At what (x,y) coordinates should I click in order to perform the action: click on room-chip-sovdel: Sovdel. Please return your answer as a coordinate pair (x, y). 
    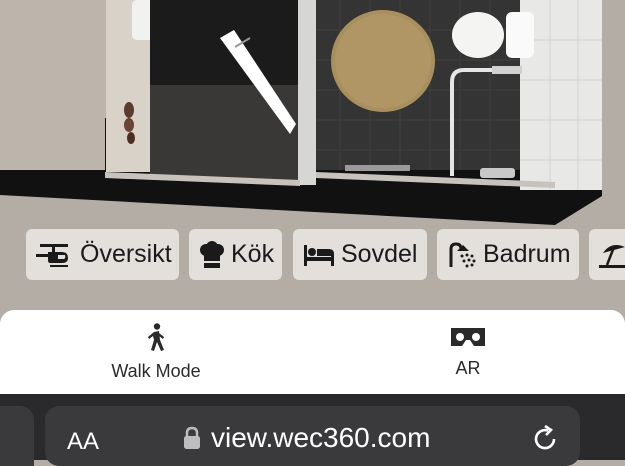
    Looking at the image, I should click on (360, 254).